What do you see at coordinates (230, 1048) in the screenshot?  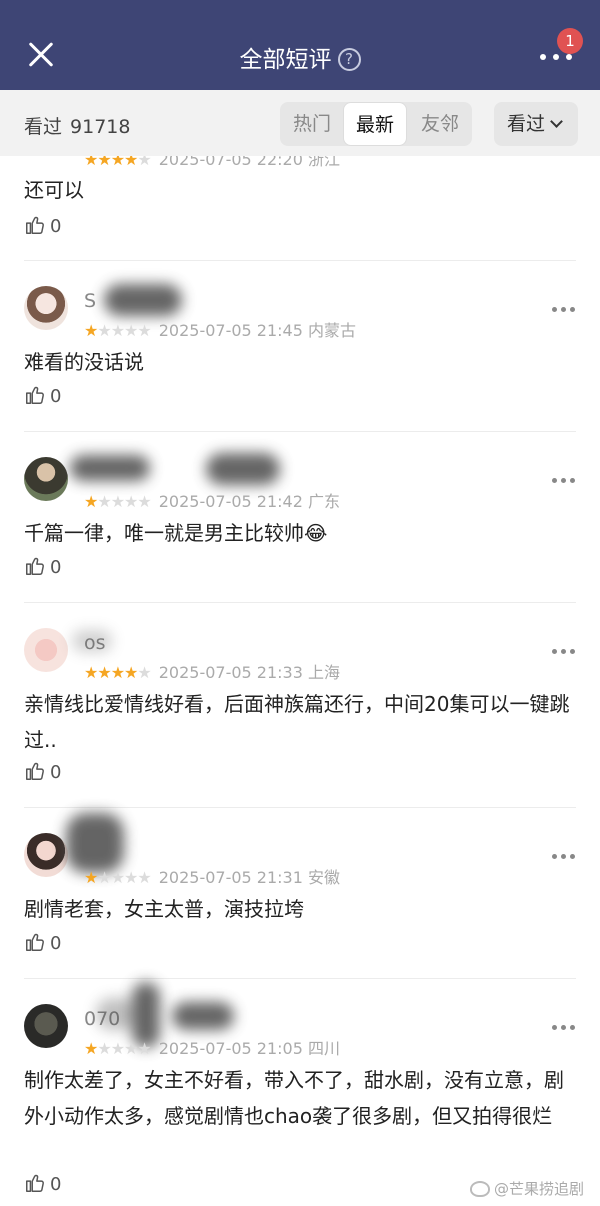 I see `comment-time: 2025-07-05 21:05` at bounding box center [230, 1048].